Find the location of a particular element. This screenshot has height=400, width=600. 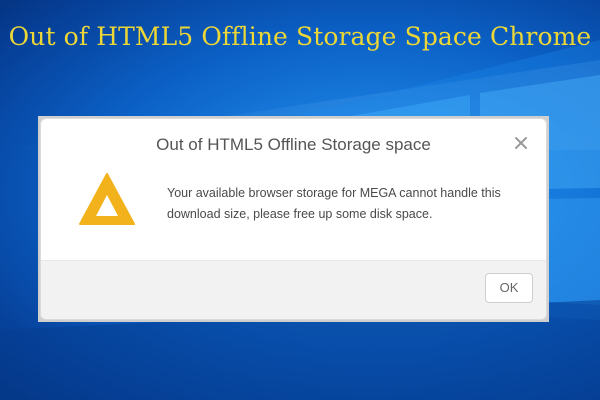

dialog-title: Out of HTML5 Offline Storage space is located at coordinates (293, 144).